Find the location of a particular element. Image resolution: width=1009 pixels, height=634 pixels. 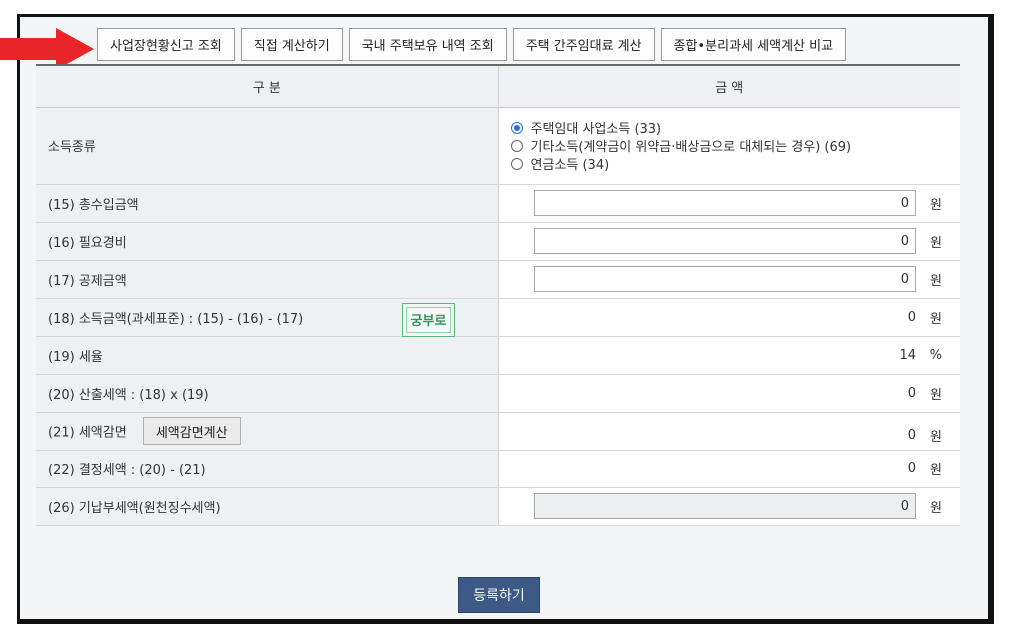

necessary-expenses-input is located at coordinates (725, 241).